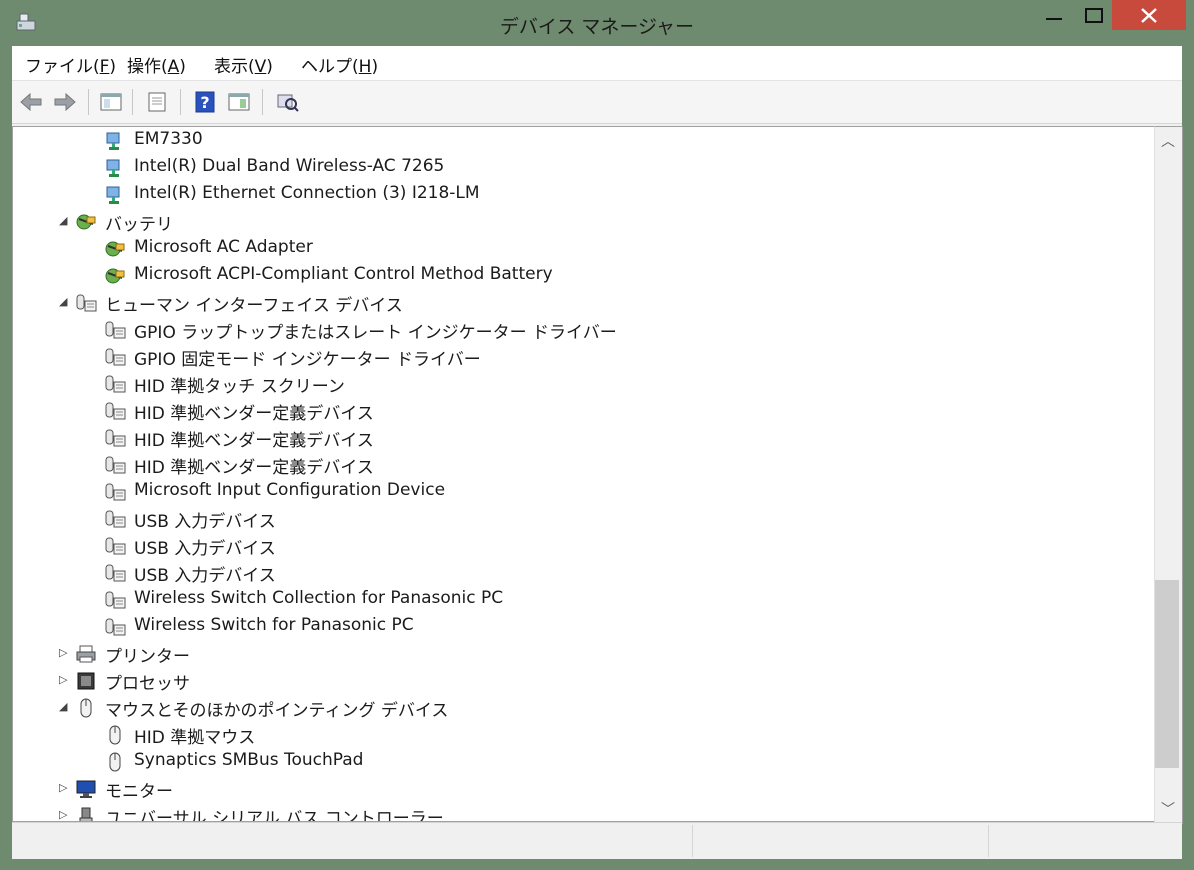 The height and width of the screenshot is (870, 1194). What do you see at coordinates (628, 194) in the screenshot?
I see `tree-device-item: Intel(R) Ethernet Connection (3) I218-LM` at bounding box center [628, 194].